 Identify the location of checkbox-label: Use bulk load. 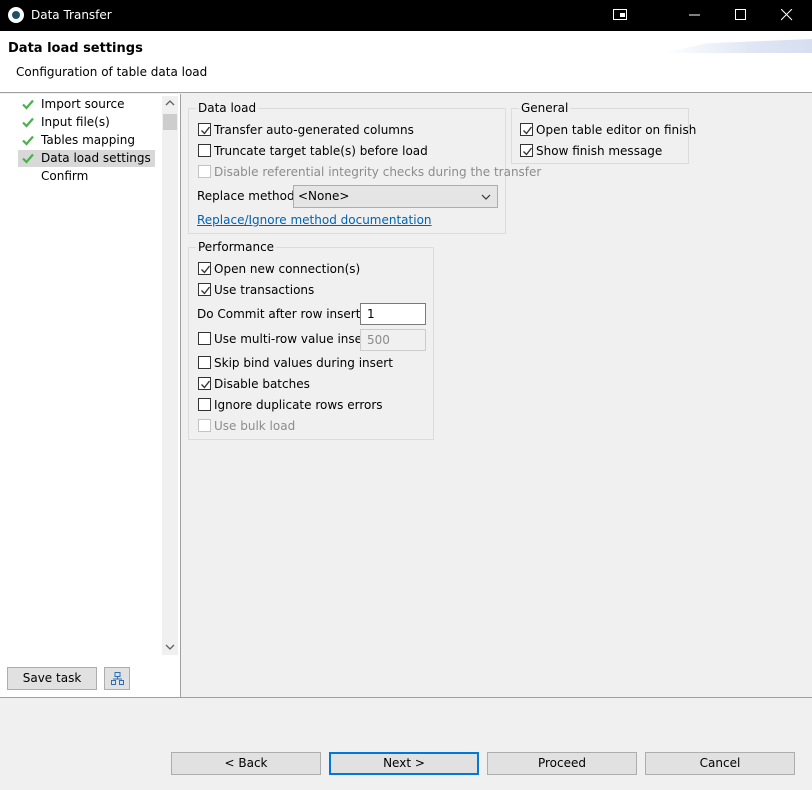
(255, 426).